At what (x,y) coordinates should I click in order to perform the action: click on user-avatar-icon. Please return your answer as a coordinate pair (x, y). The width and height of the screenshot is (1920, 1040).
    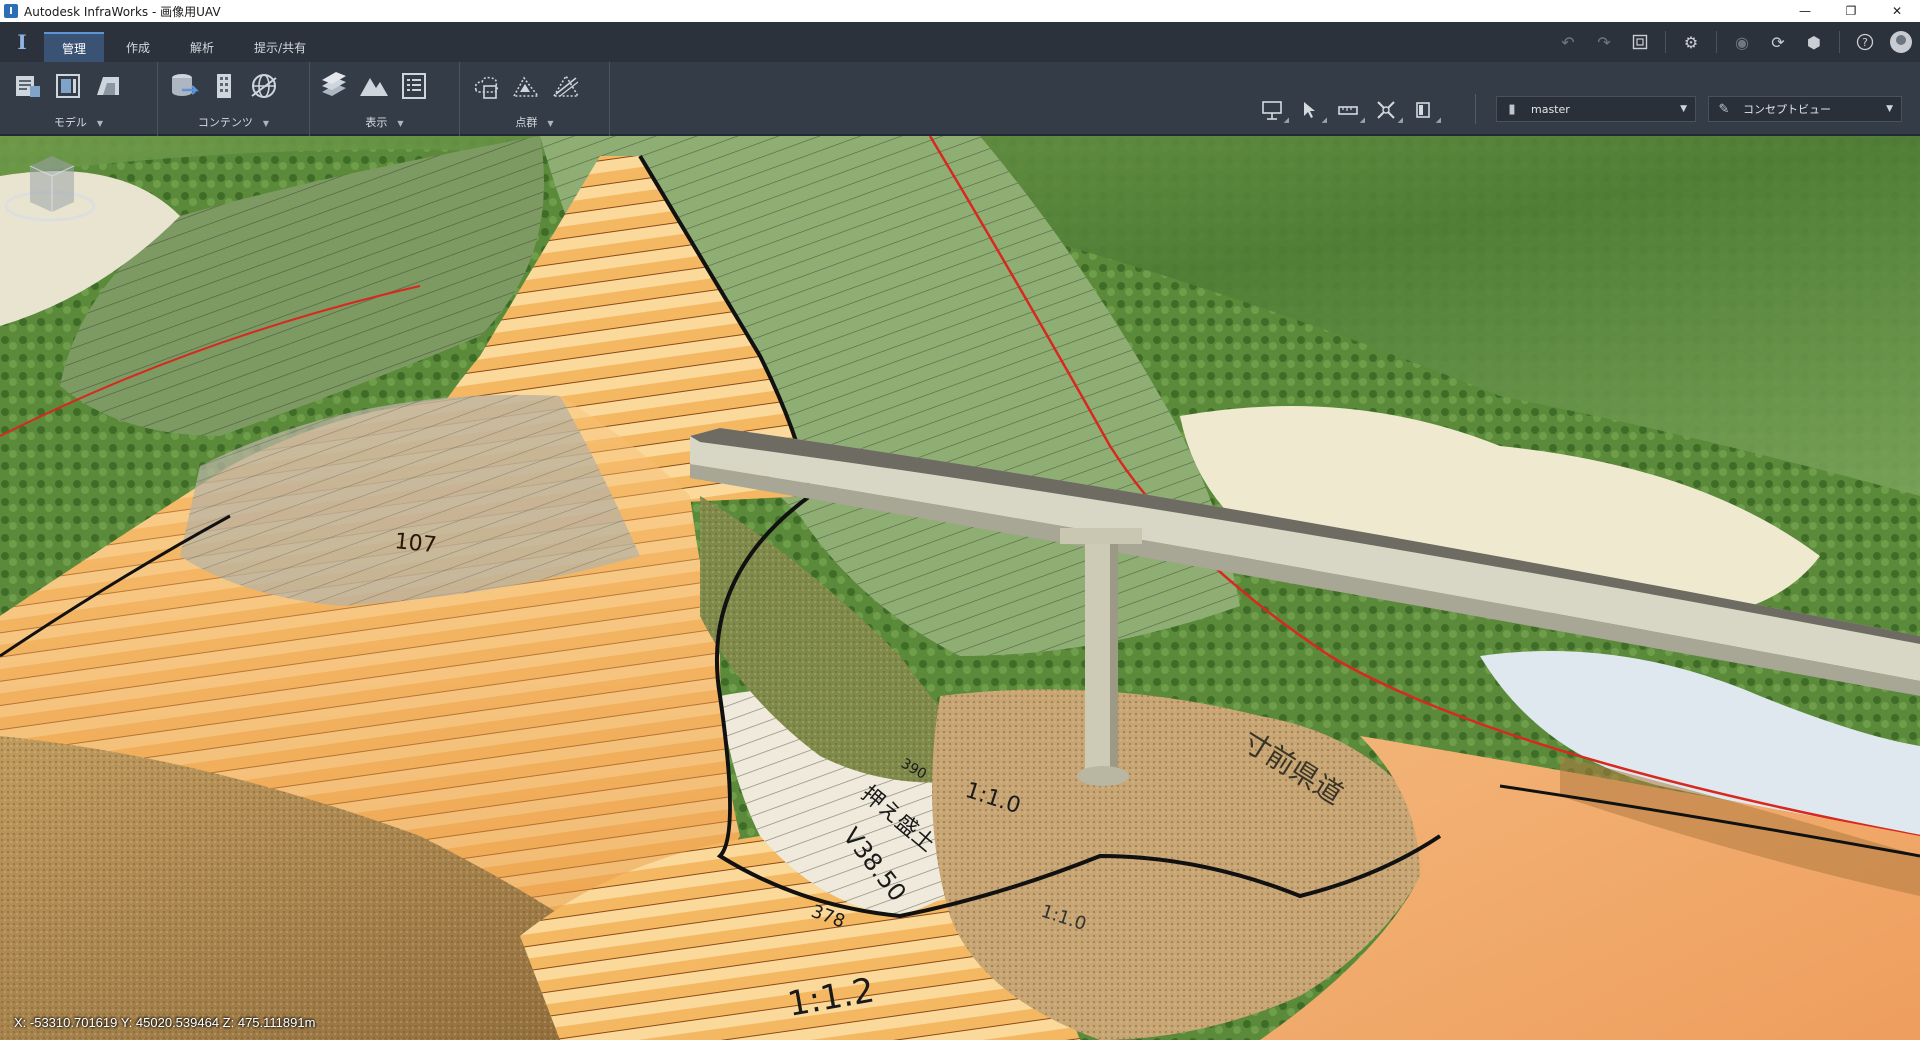
    Looking at the image, I should click on (1901, 42).